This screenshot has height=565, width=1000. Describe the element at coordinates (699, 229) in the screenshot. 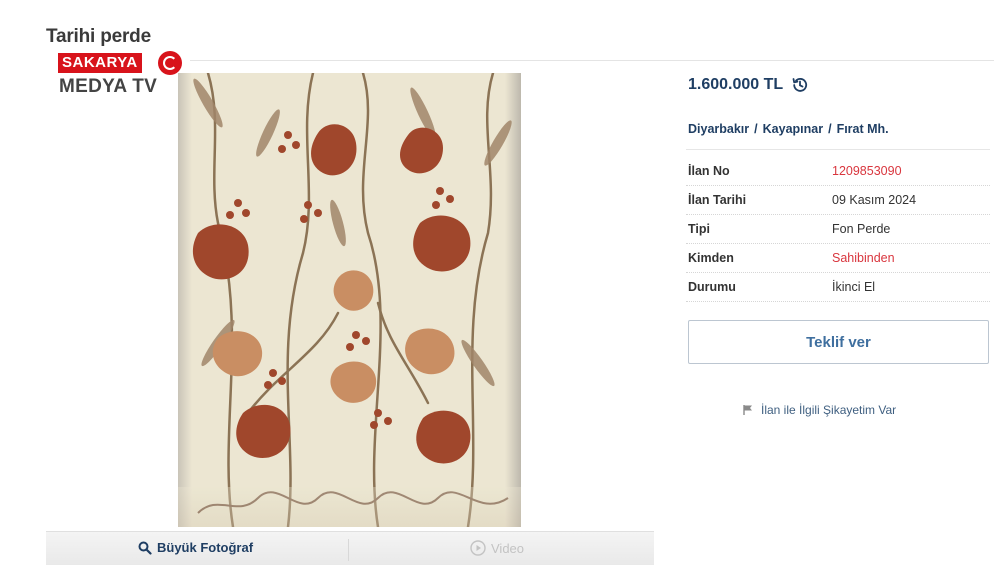

I see `detail-key: Tipi` at that location.